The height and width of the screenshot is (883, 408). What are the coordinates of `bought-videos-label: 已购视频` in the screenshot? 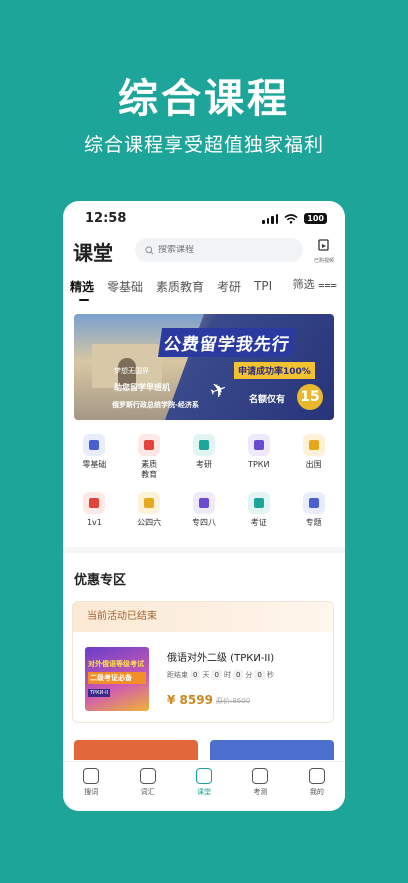 It's located at (323, 261).